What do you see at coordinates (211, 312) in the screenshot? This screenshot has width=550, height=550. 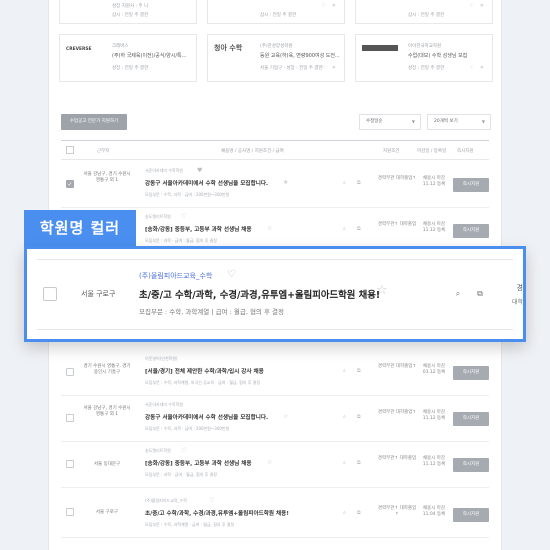 I see `row-meta: 모집부문 : 수학, 과학계열 | 급여 : 월급, 협의 후 결정` at bounding box center [211, 312].